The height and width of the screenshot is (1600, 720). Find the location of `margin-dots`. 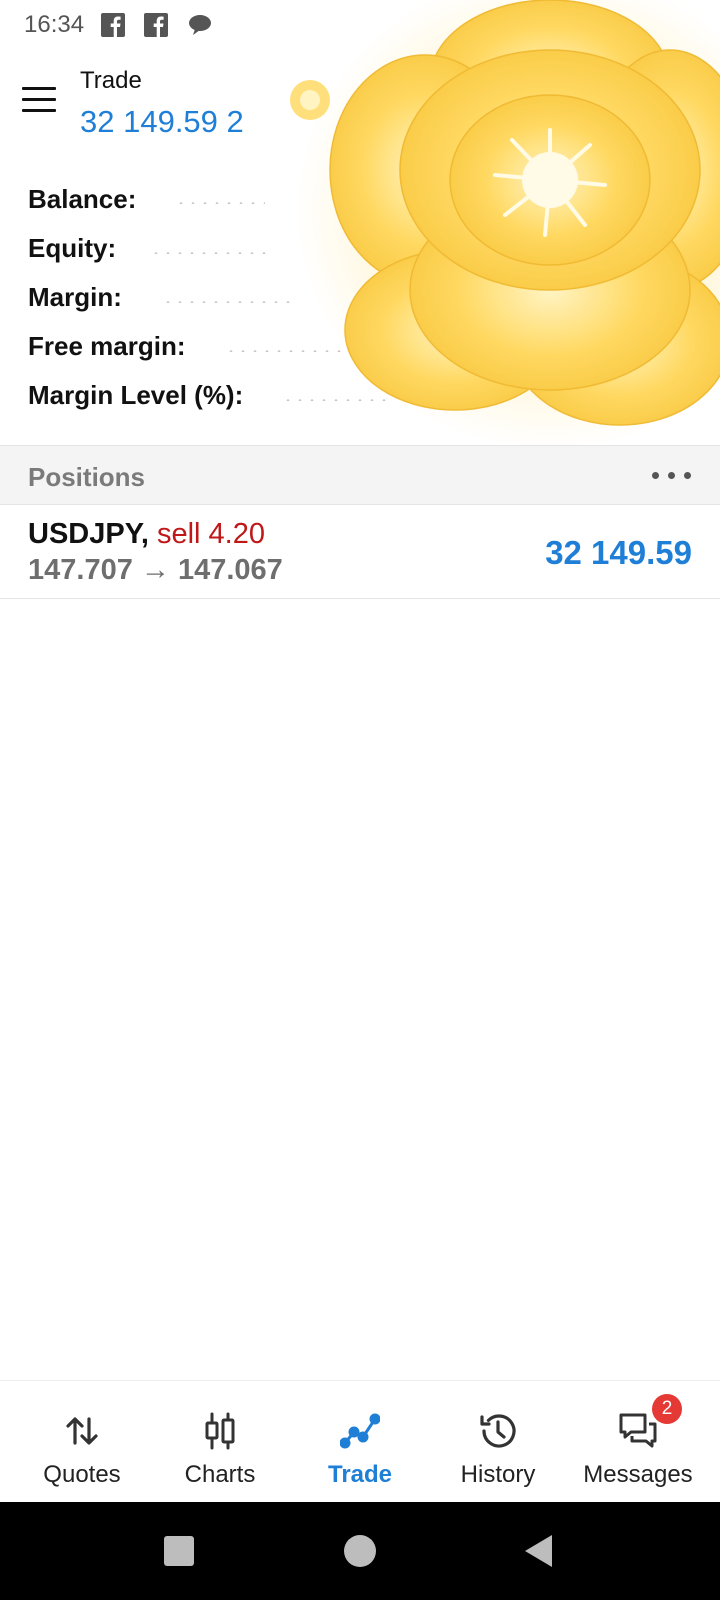

margin-dots is located at coordinates (227, 302).